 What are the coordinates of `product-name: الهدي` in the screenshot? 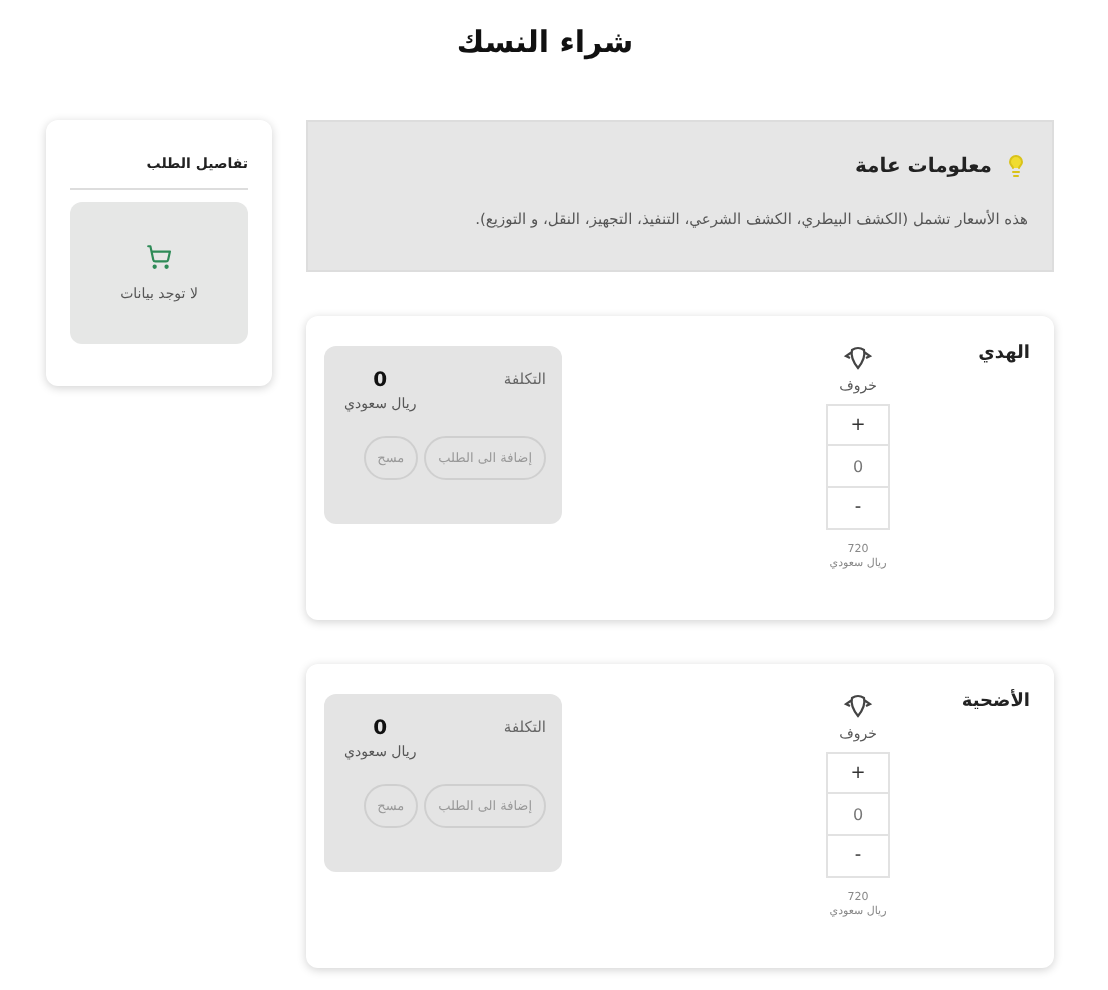 It's located at (1003, 354).